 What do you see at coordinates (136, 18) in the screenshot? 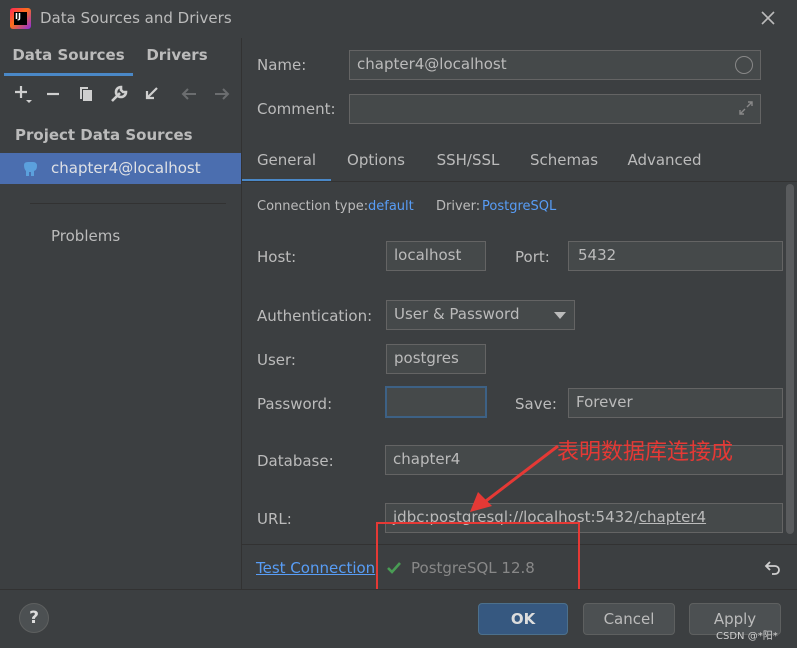
I see `window-title: Data Sources and Drivers` at bounding box center [136, 18].